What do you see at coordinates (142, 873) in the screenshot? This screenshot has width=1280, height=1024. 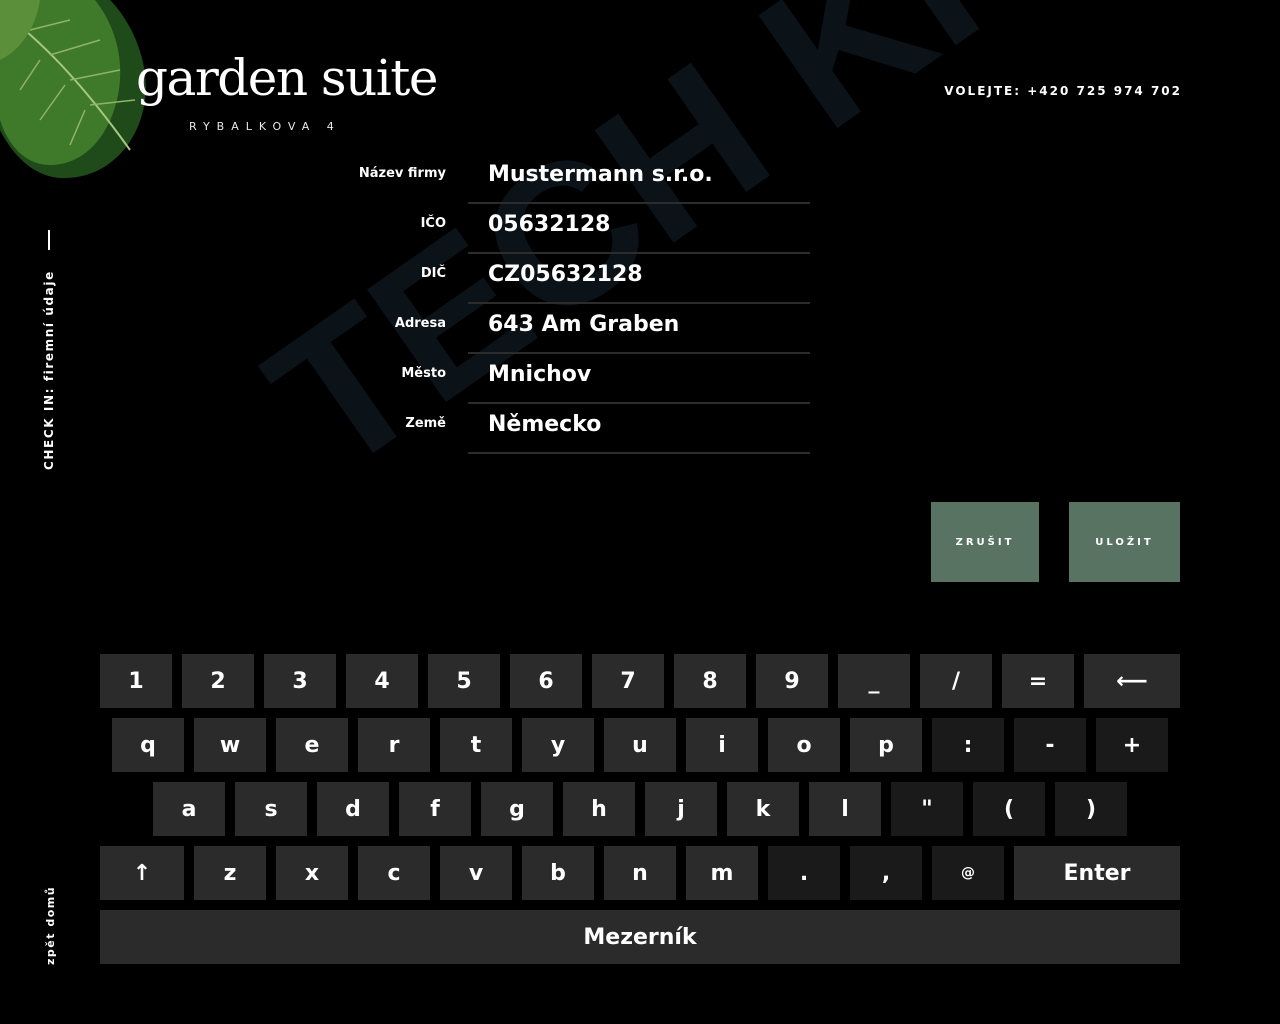 I see `key-shift: ↑` at bounding box center [142, 873].